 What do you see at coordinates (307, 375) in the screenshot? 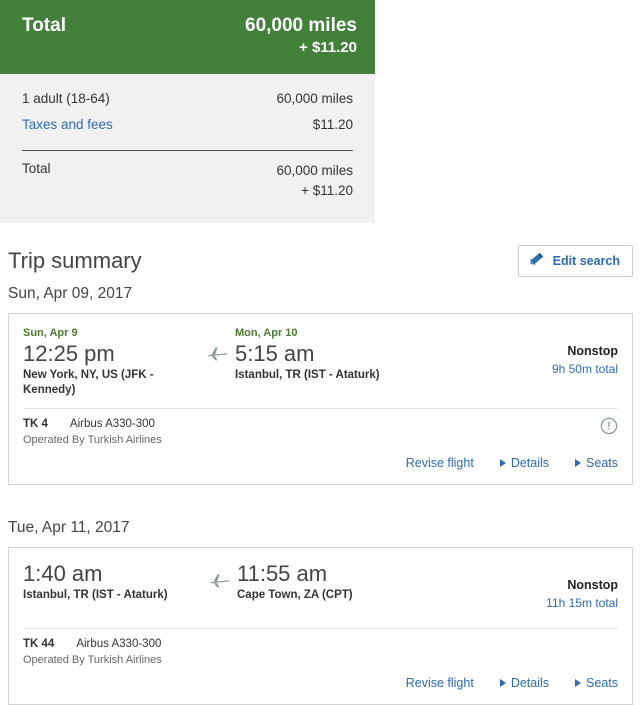
I see `arrival-airport: Istanbul, TR (IST - Ataturk)` at bounding box center [307, 375].